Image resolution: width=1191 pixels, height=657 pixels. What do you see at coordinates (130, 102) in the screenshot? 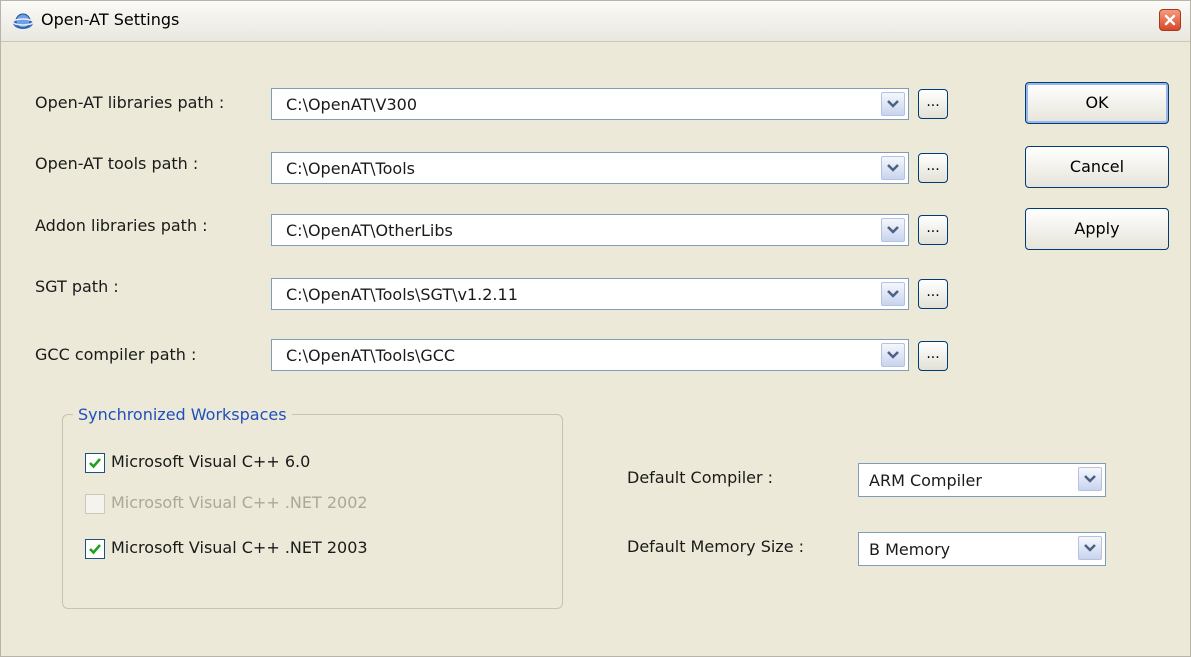
I see `label-openat-libraries-path: Open-AT libraries path :` at bounding box center [130, 102].